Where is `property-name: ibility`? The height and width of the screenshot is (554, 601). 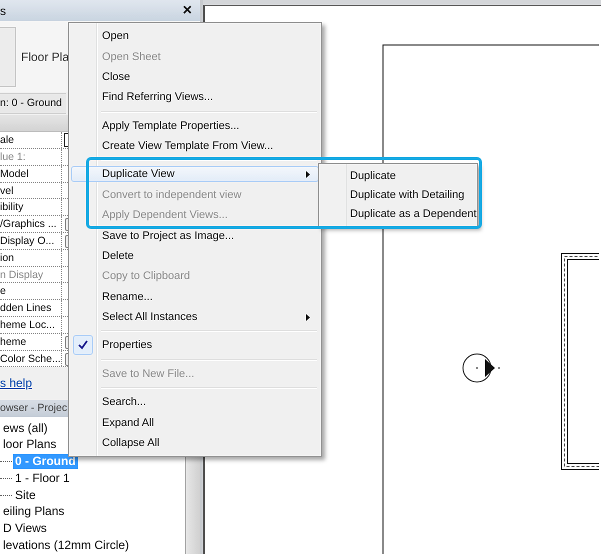 property-name: ibility is located at coordinates (31, 207).